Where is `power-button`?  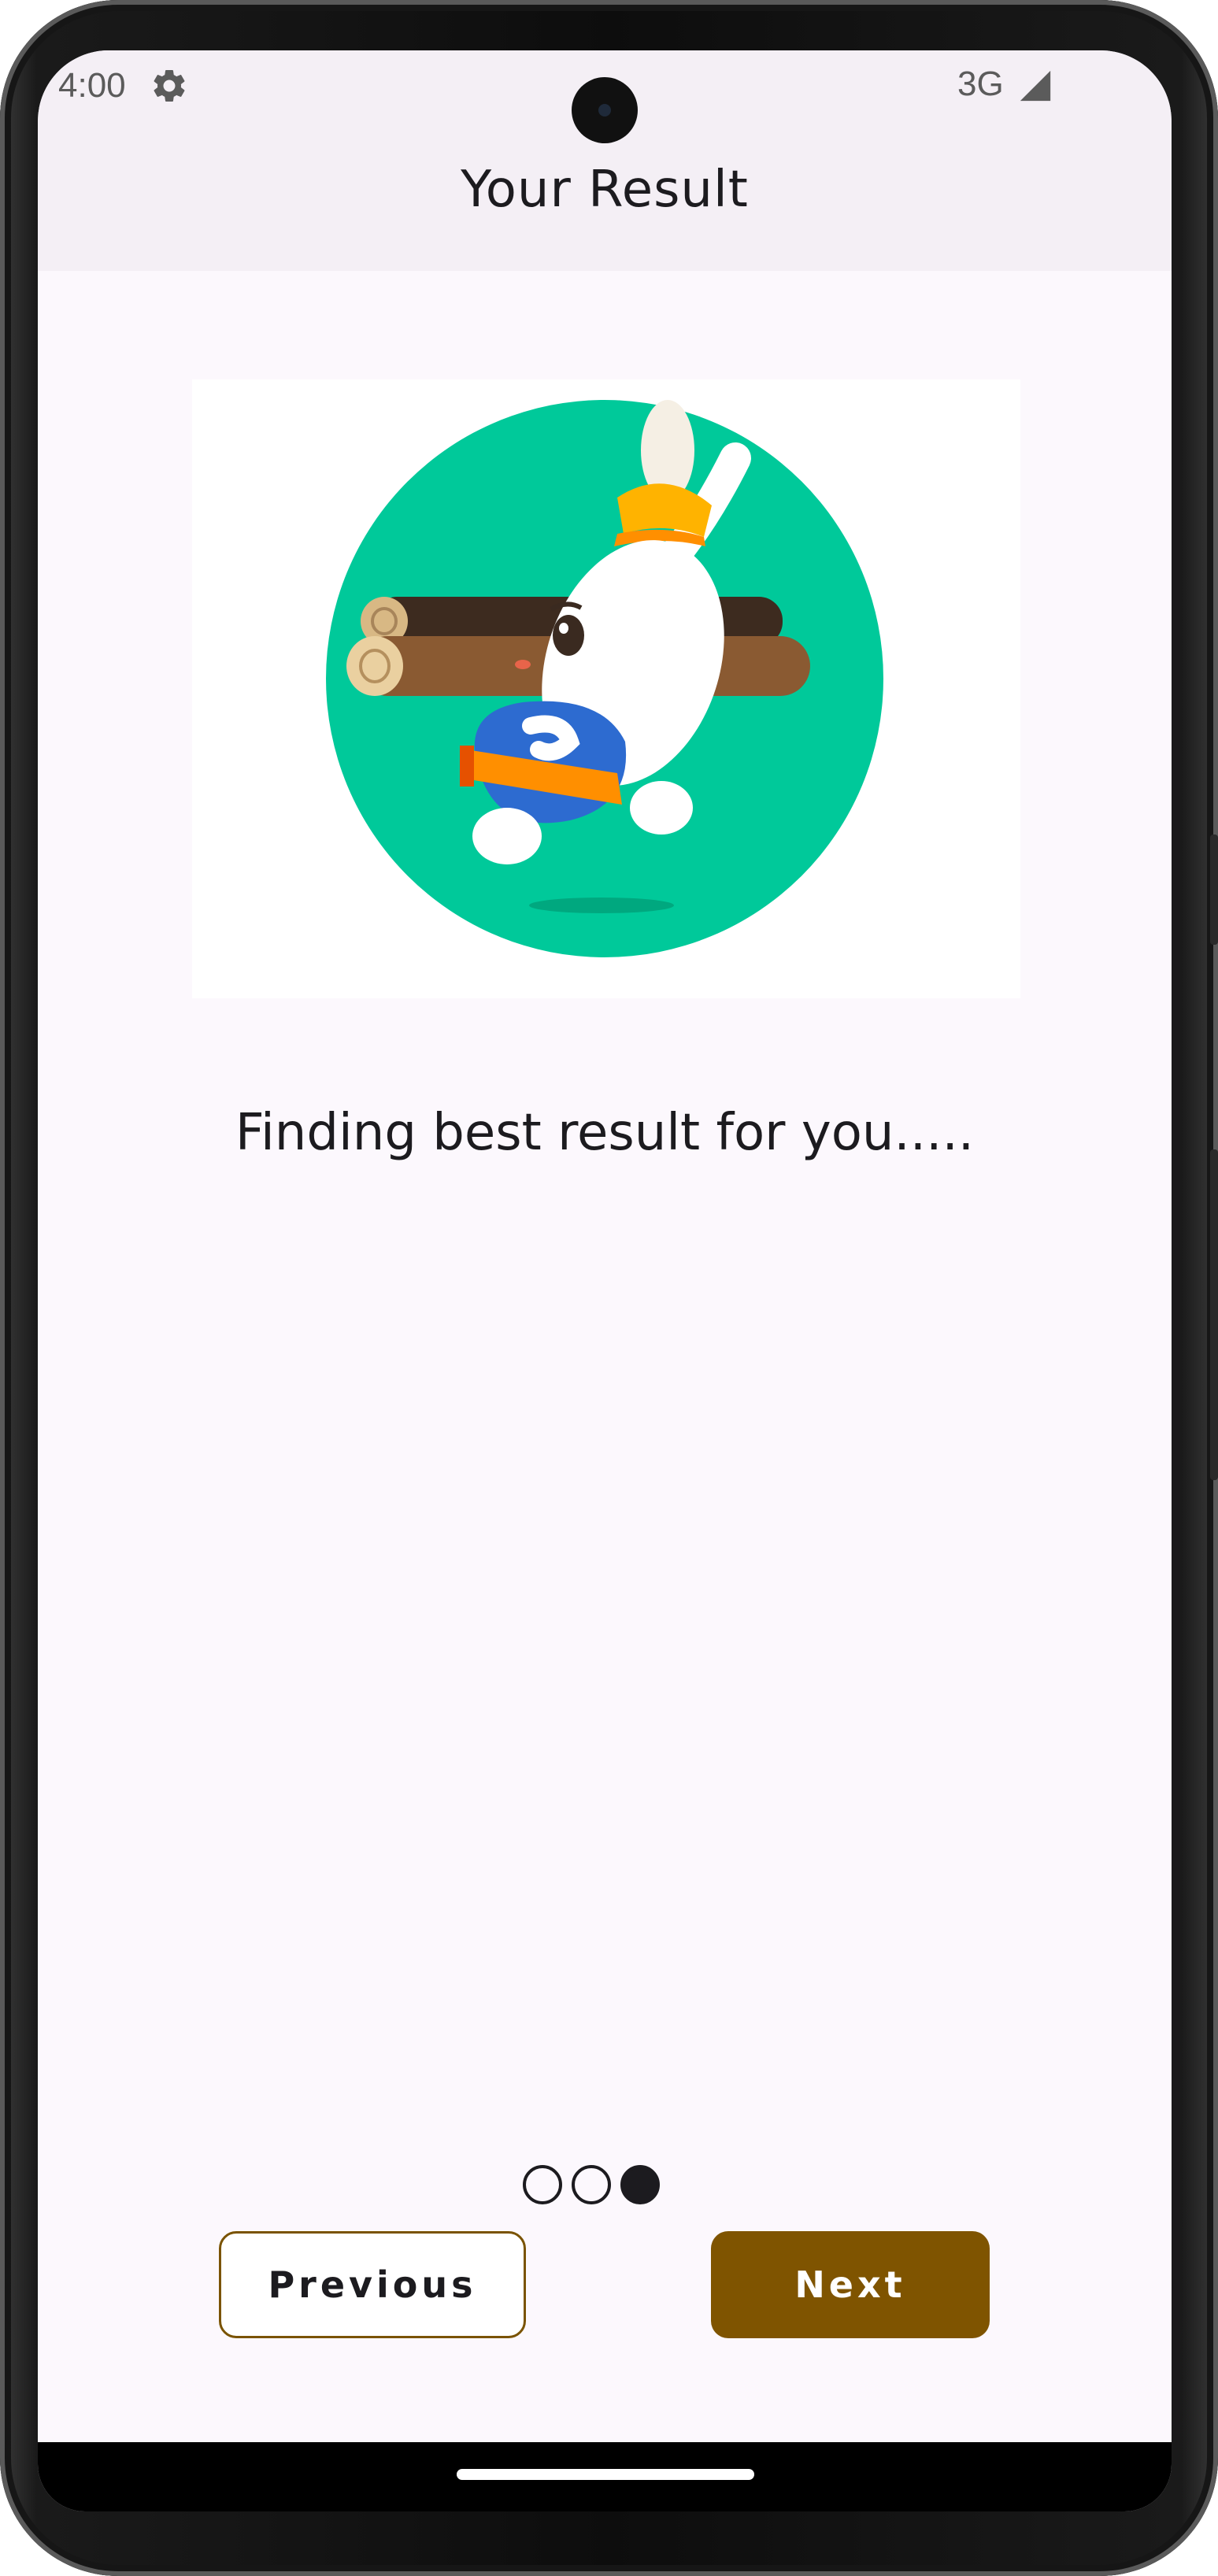 power-button is located at coordinates (1214, 890).